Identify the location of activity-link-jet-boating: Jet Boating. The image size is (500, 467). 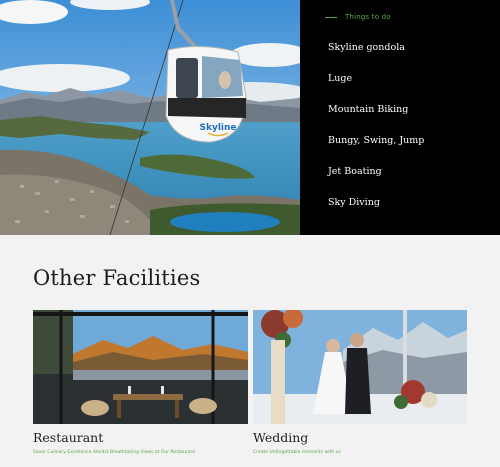
(376, 179).